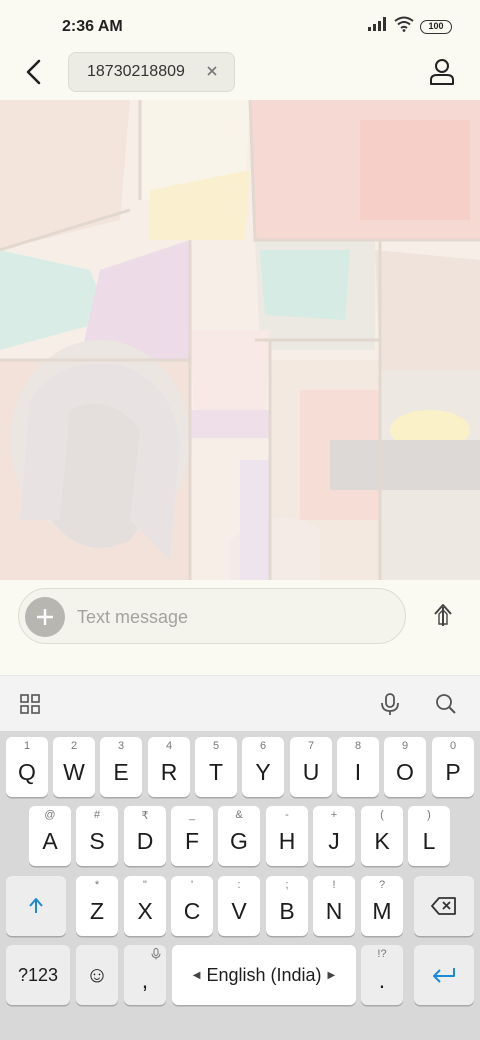 The height and width of the screenshot is (1040, 480). I want to click on key-x: " X, so click(145, 906).